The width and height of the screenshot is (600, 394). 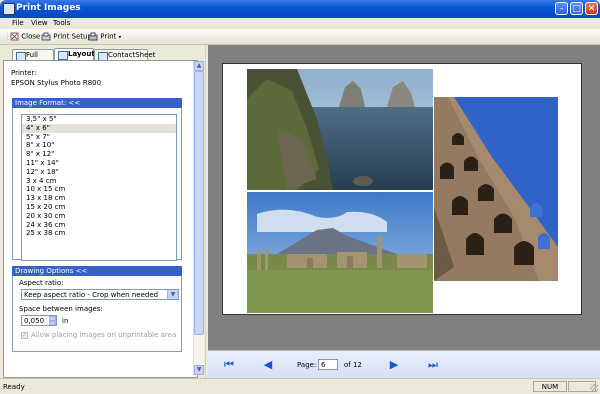 What do you see at coordinates (41, 283) in the screenshot?
I see `aspect-ratio-label: Aspect ratio:` at bounding box center [41, 283].